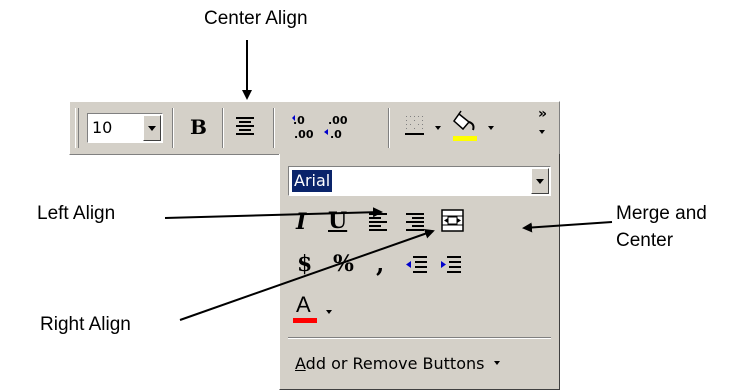 This screenshot has width=732, height=390. Describe the element at coordinates (273, 213) in the screenshot. I see `arrow-left-align` at that location.